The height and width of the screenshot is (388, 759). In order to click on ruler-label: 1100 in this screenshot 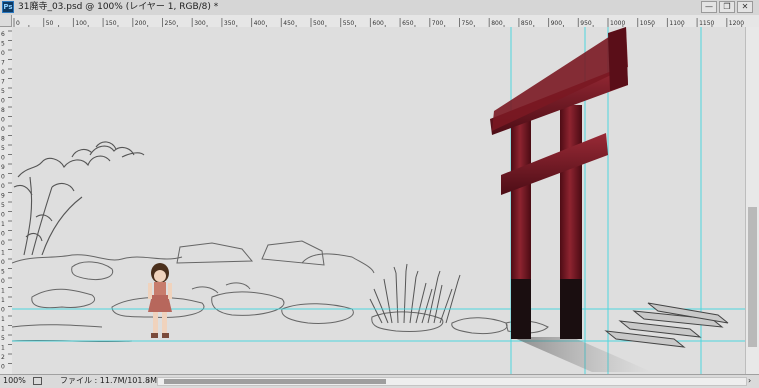, I will do `click(676, 23)`.